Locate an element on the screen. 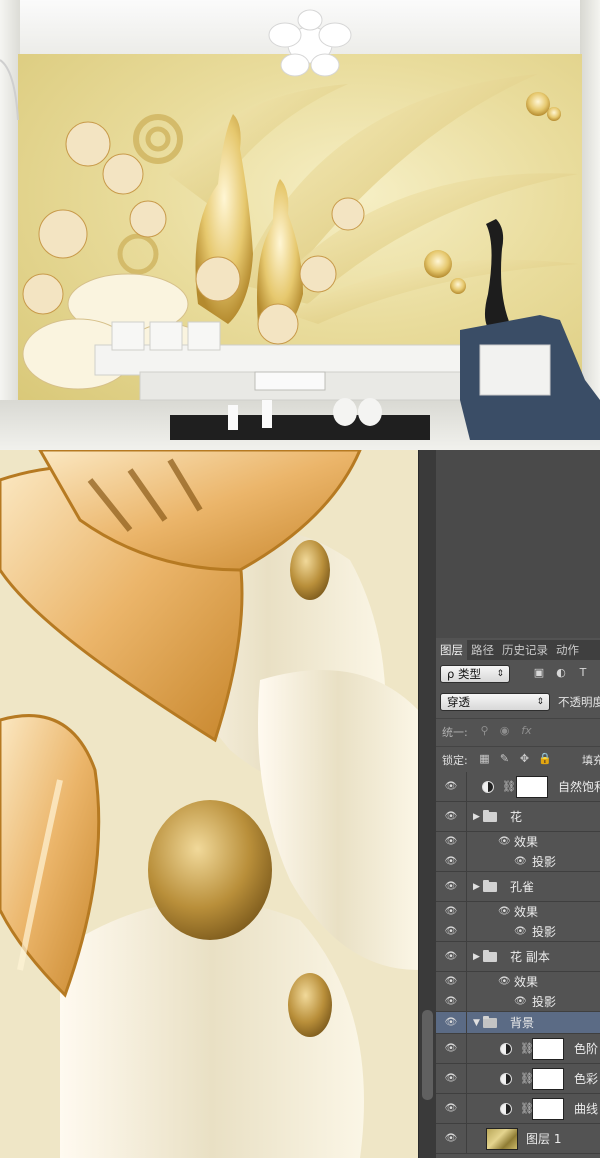 The width and height of the screenshot is (600, 1158). tab-paths: 路径 is located at coordinates (482, 650).